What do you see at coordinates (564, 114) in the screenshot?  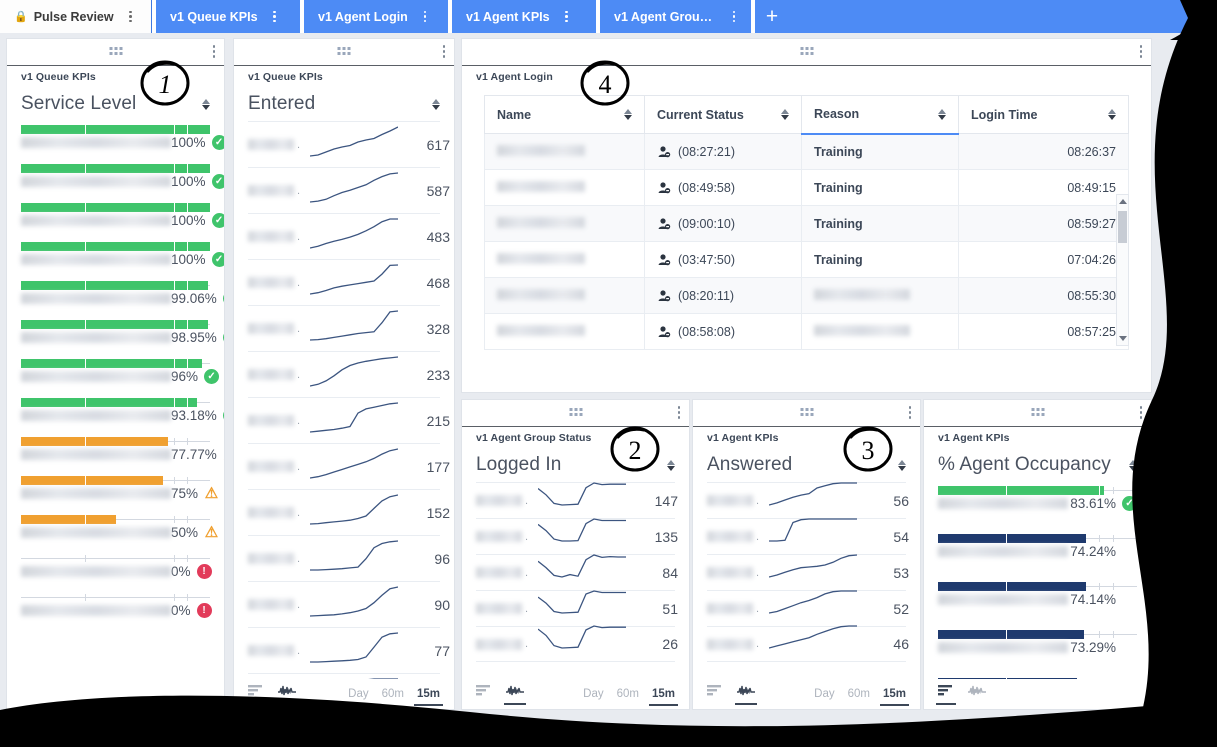 I see `column-header-name: Name` at bounding box center [564, 114].